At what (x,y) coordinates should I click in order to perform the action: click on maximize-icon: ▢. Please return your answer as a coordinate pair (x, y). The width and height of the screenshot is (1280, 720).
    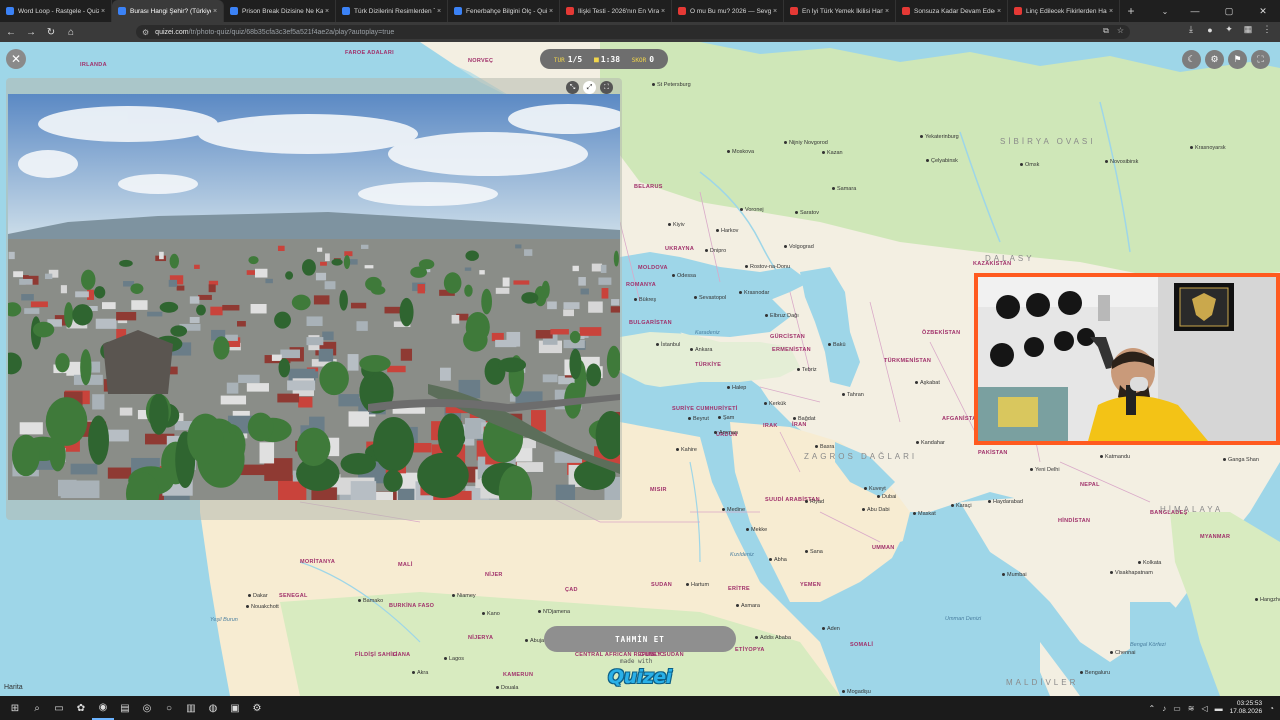
    Looking at the image, I should click on (1229, 11).